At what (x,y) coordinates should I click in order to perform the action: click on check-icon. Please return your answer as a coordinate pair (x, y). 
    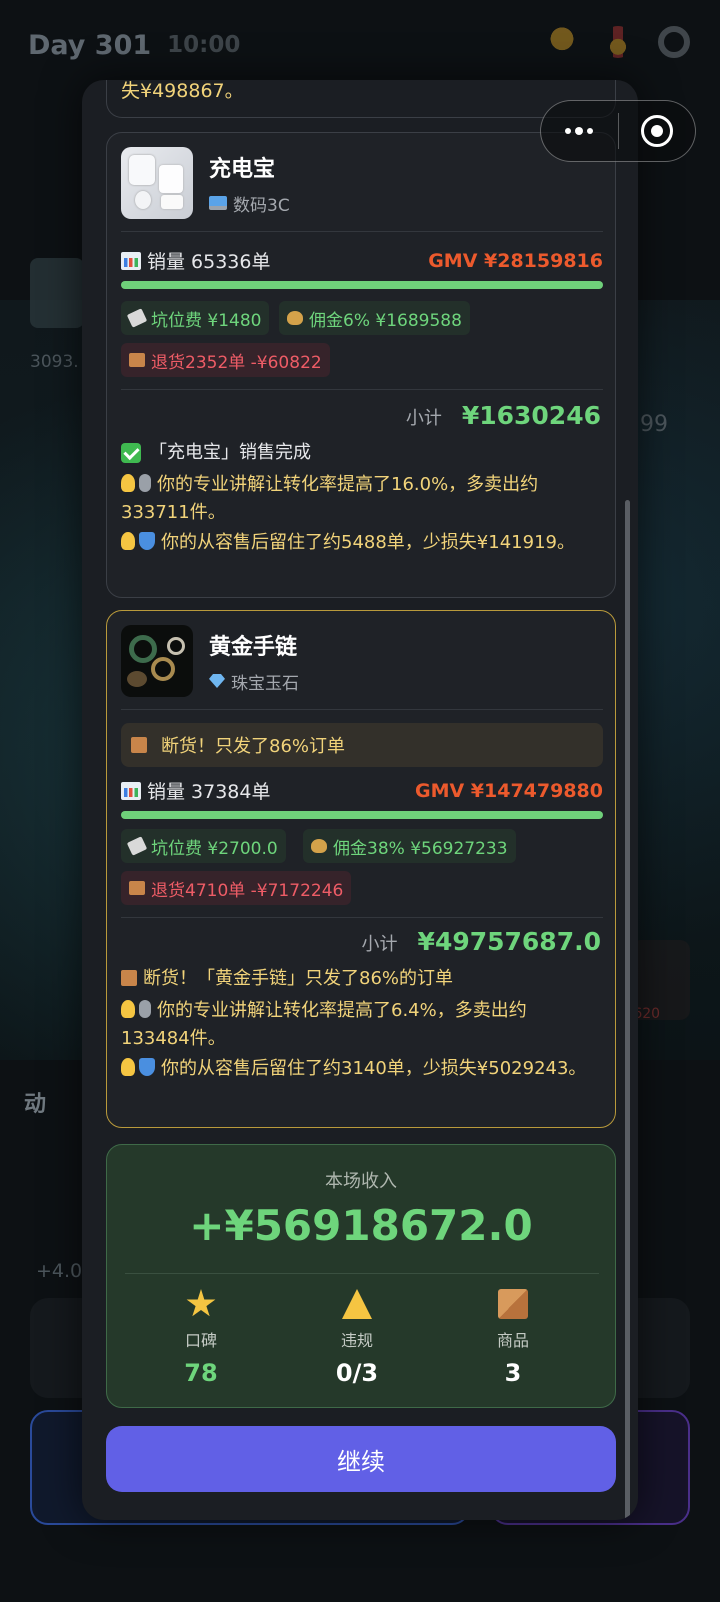
    Looking at the image, I should click on (131, 453).